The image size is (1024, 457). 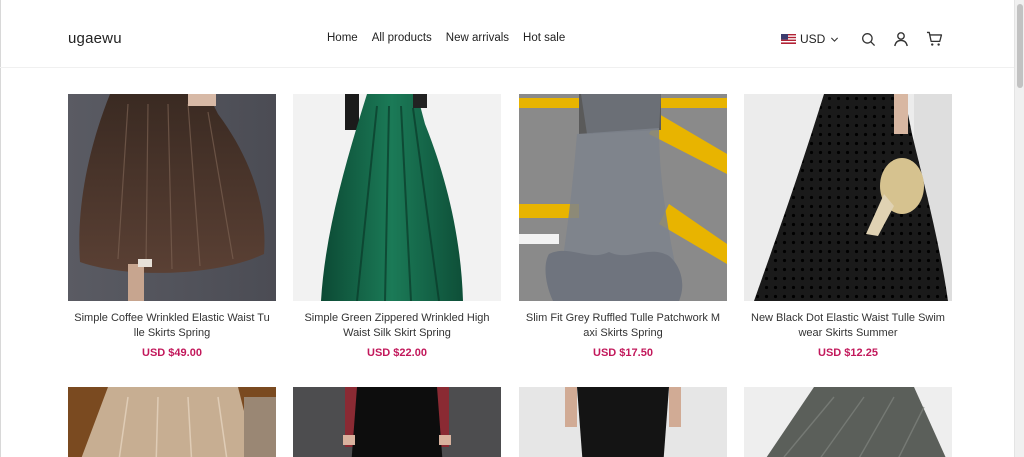 What do you see at coordinates (342, 38) in the screenshot?
I see `nav-home: Home` at bounding box center [342, 38].